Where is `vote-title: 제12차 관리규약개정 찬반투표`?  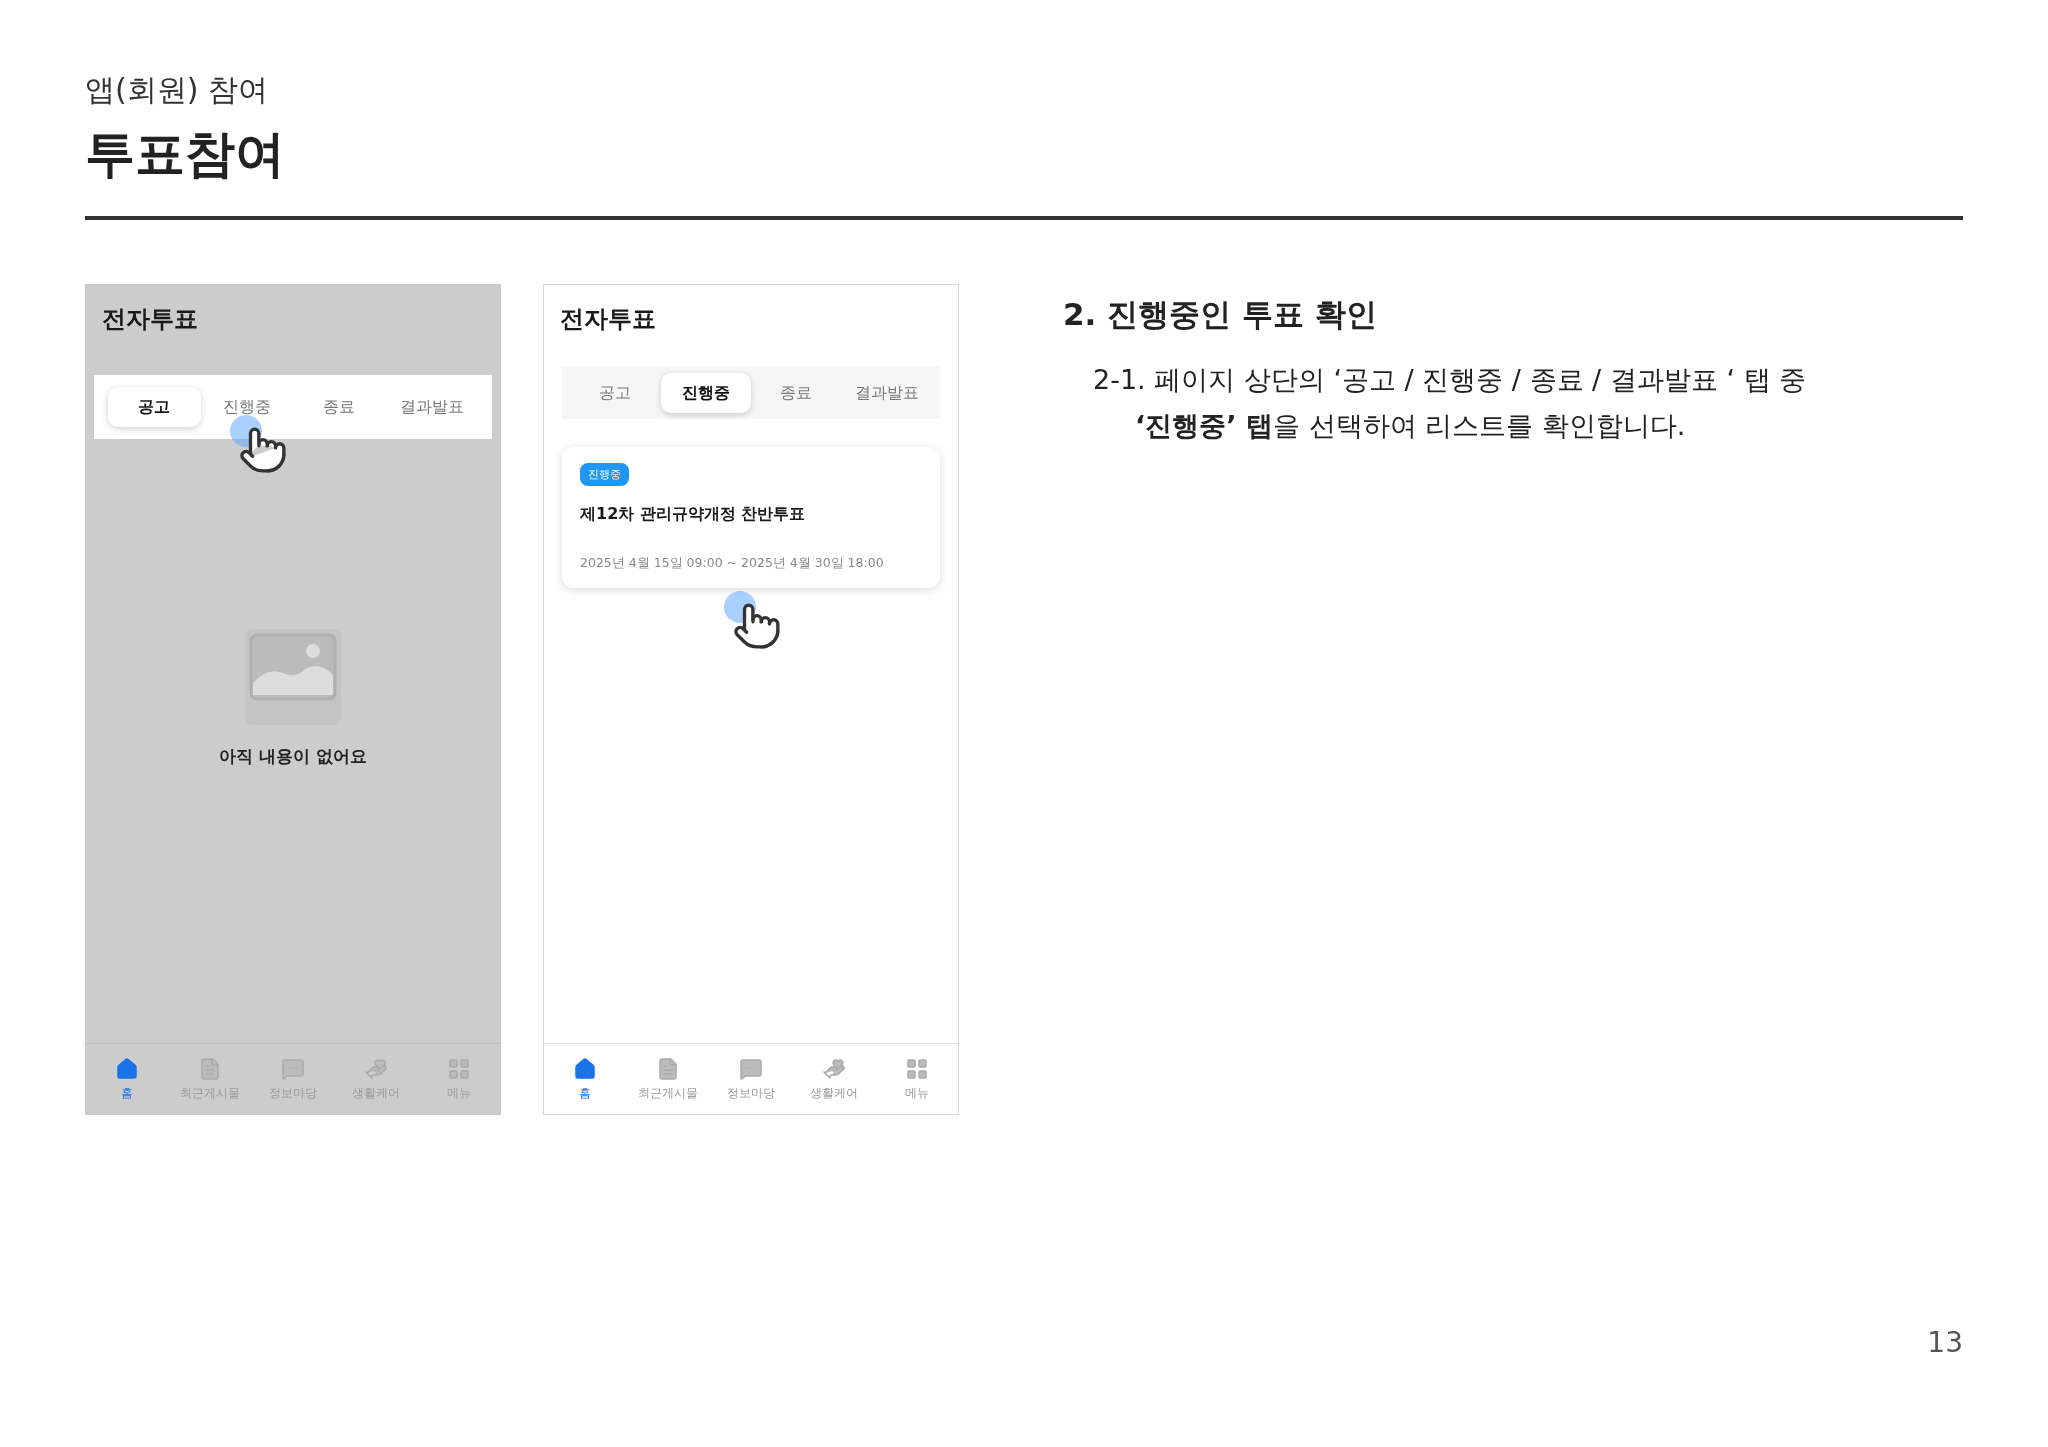 vote-title: 제12차 관리규약개정 찬반투표 is located at coordinates (693, 514).